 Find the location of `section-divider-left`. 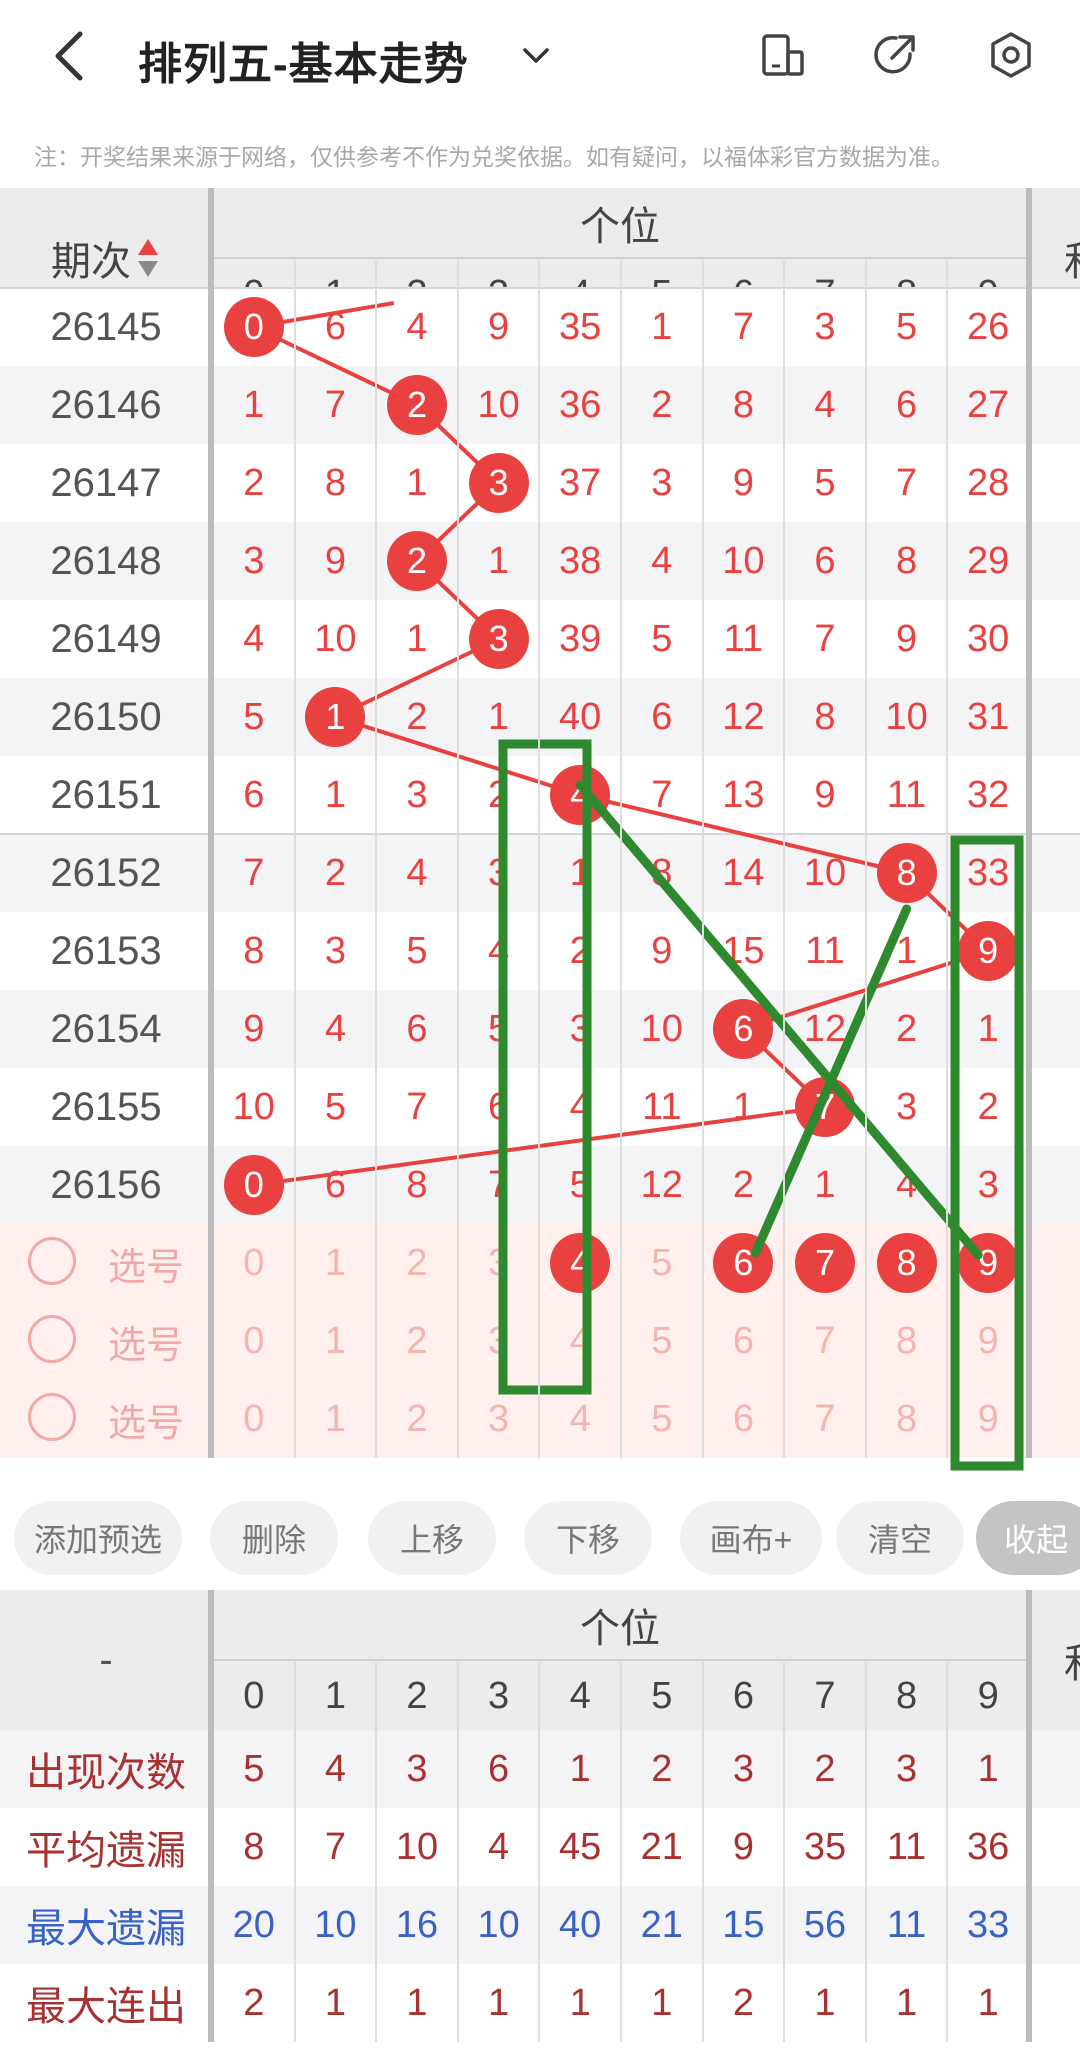

section-divider-left is located at coordinates (211, 823).